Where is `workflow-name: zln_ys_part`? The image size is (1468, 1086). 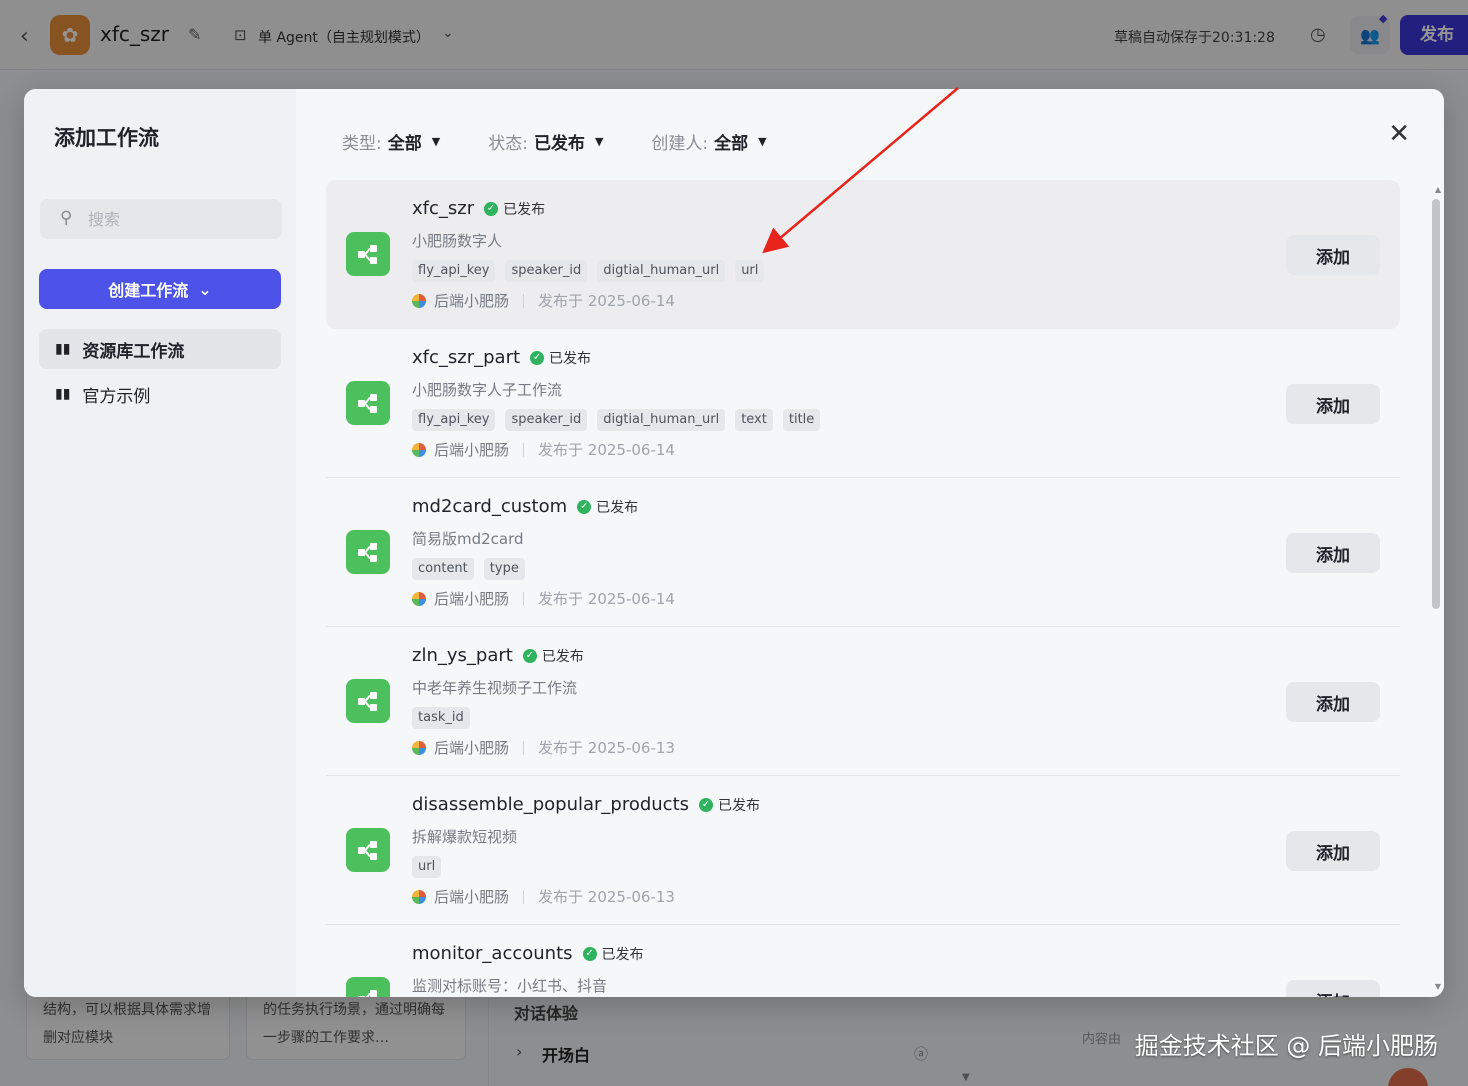 workflow-name: zln_ys_part is located at coordinates (462, 655).